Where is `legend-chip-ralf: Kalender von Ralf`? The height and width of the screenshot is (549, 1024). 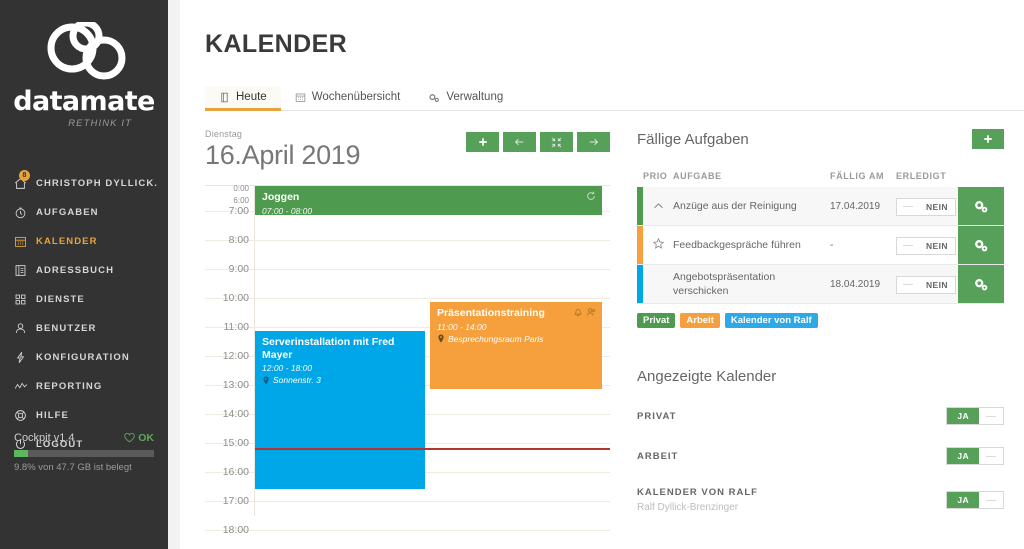 legend-chip-ralf: Kalender von Ralf is located at coordinates (771, 320).